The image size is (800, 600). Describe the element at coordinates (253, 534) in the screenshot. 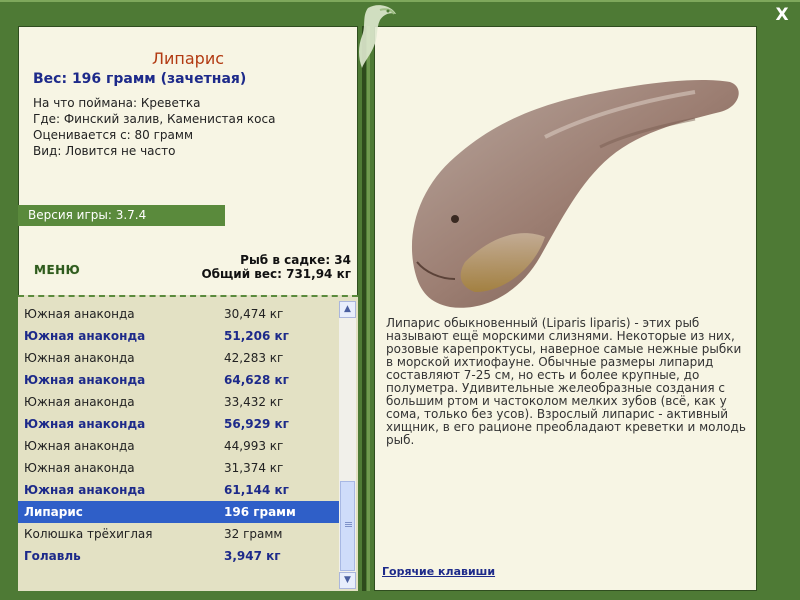

I see `list-item-weight: 32 грамм` at that location.